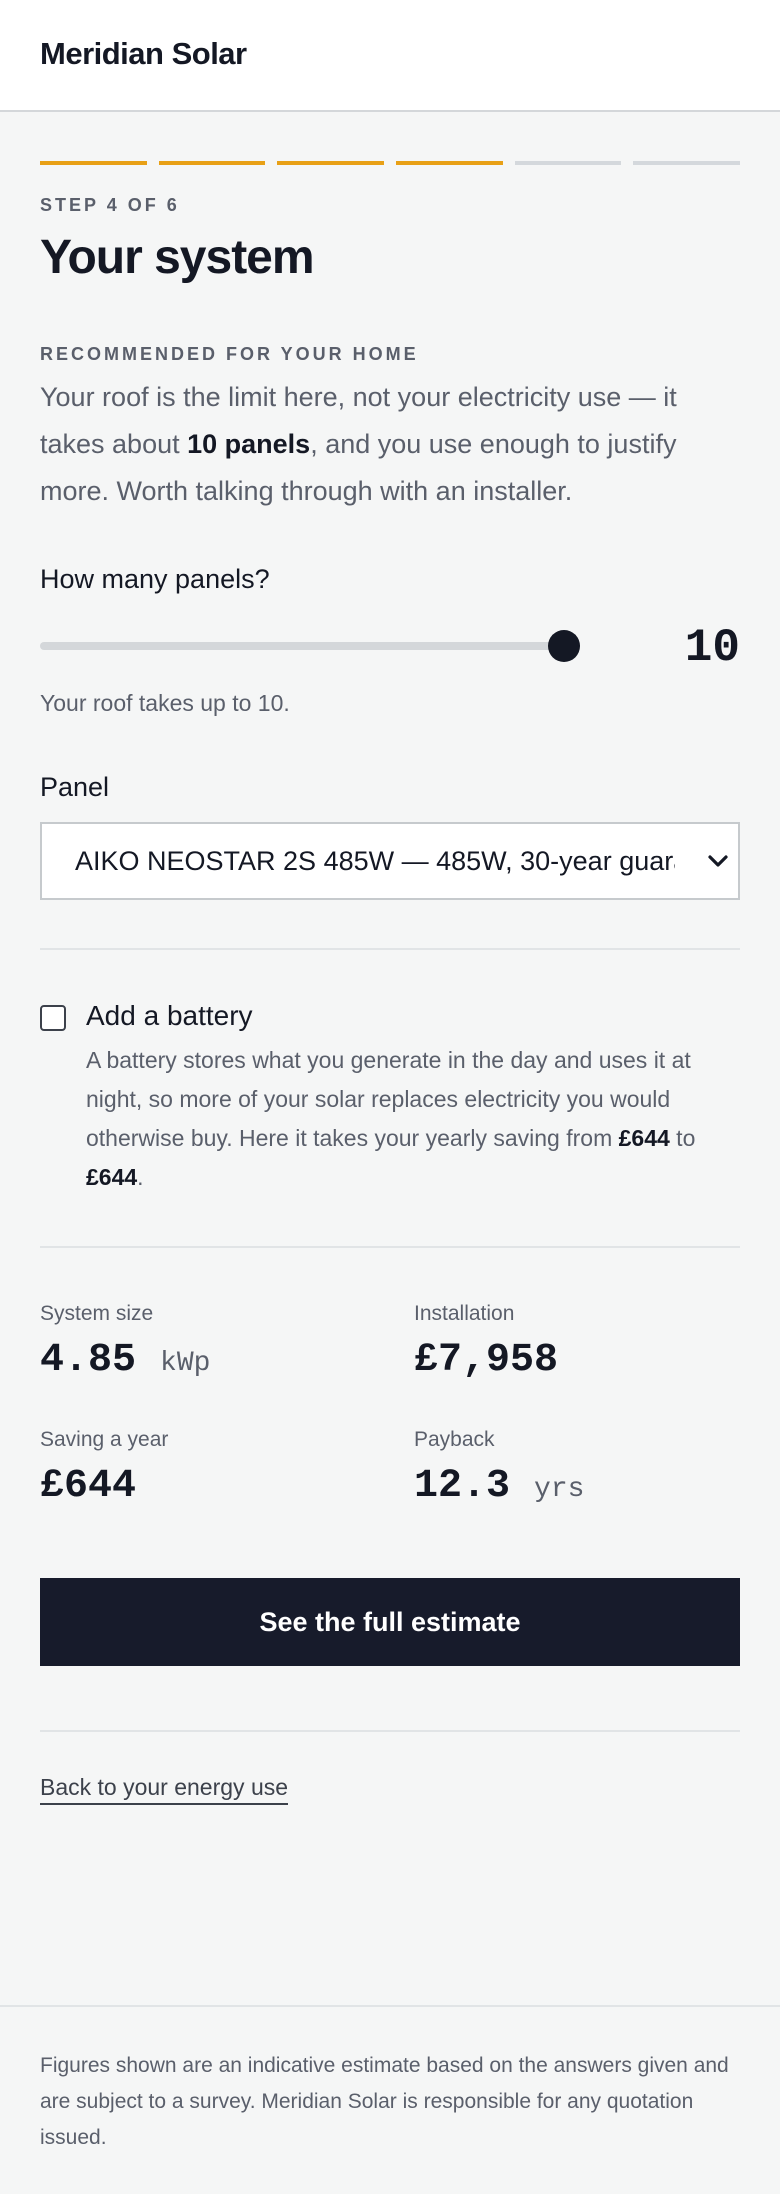  Describe the element at coordinates (559, 1489) in the screenshot. I see `payback-unit: yrs` at that location.